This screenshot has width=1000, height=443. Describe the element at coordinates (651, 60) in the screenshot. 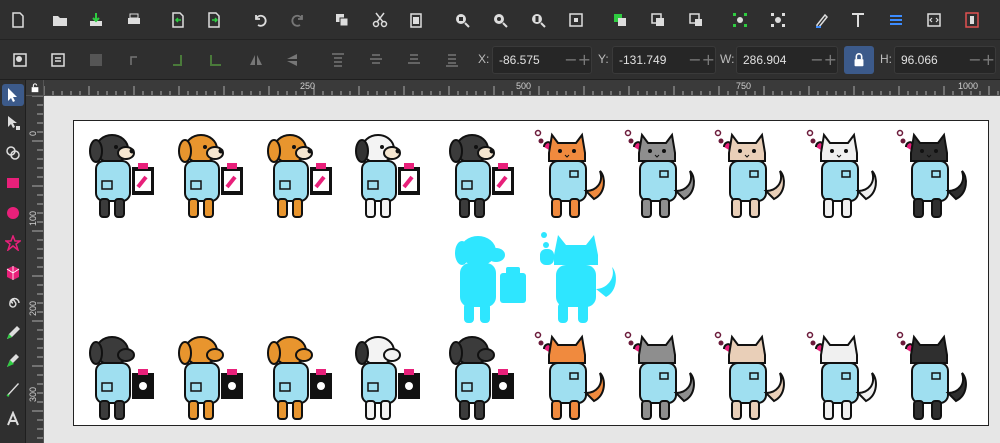

I see `y-input` at that location.